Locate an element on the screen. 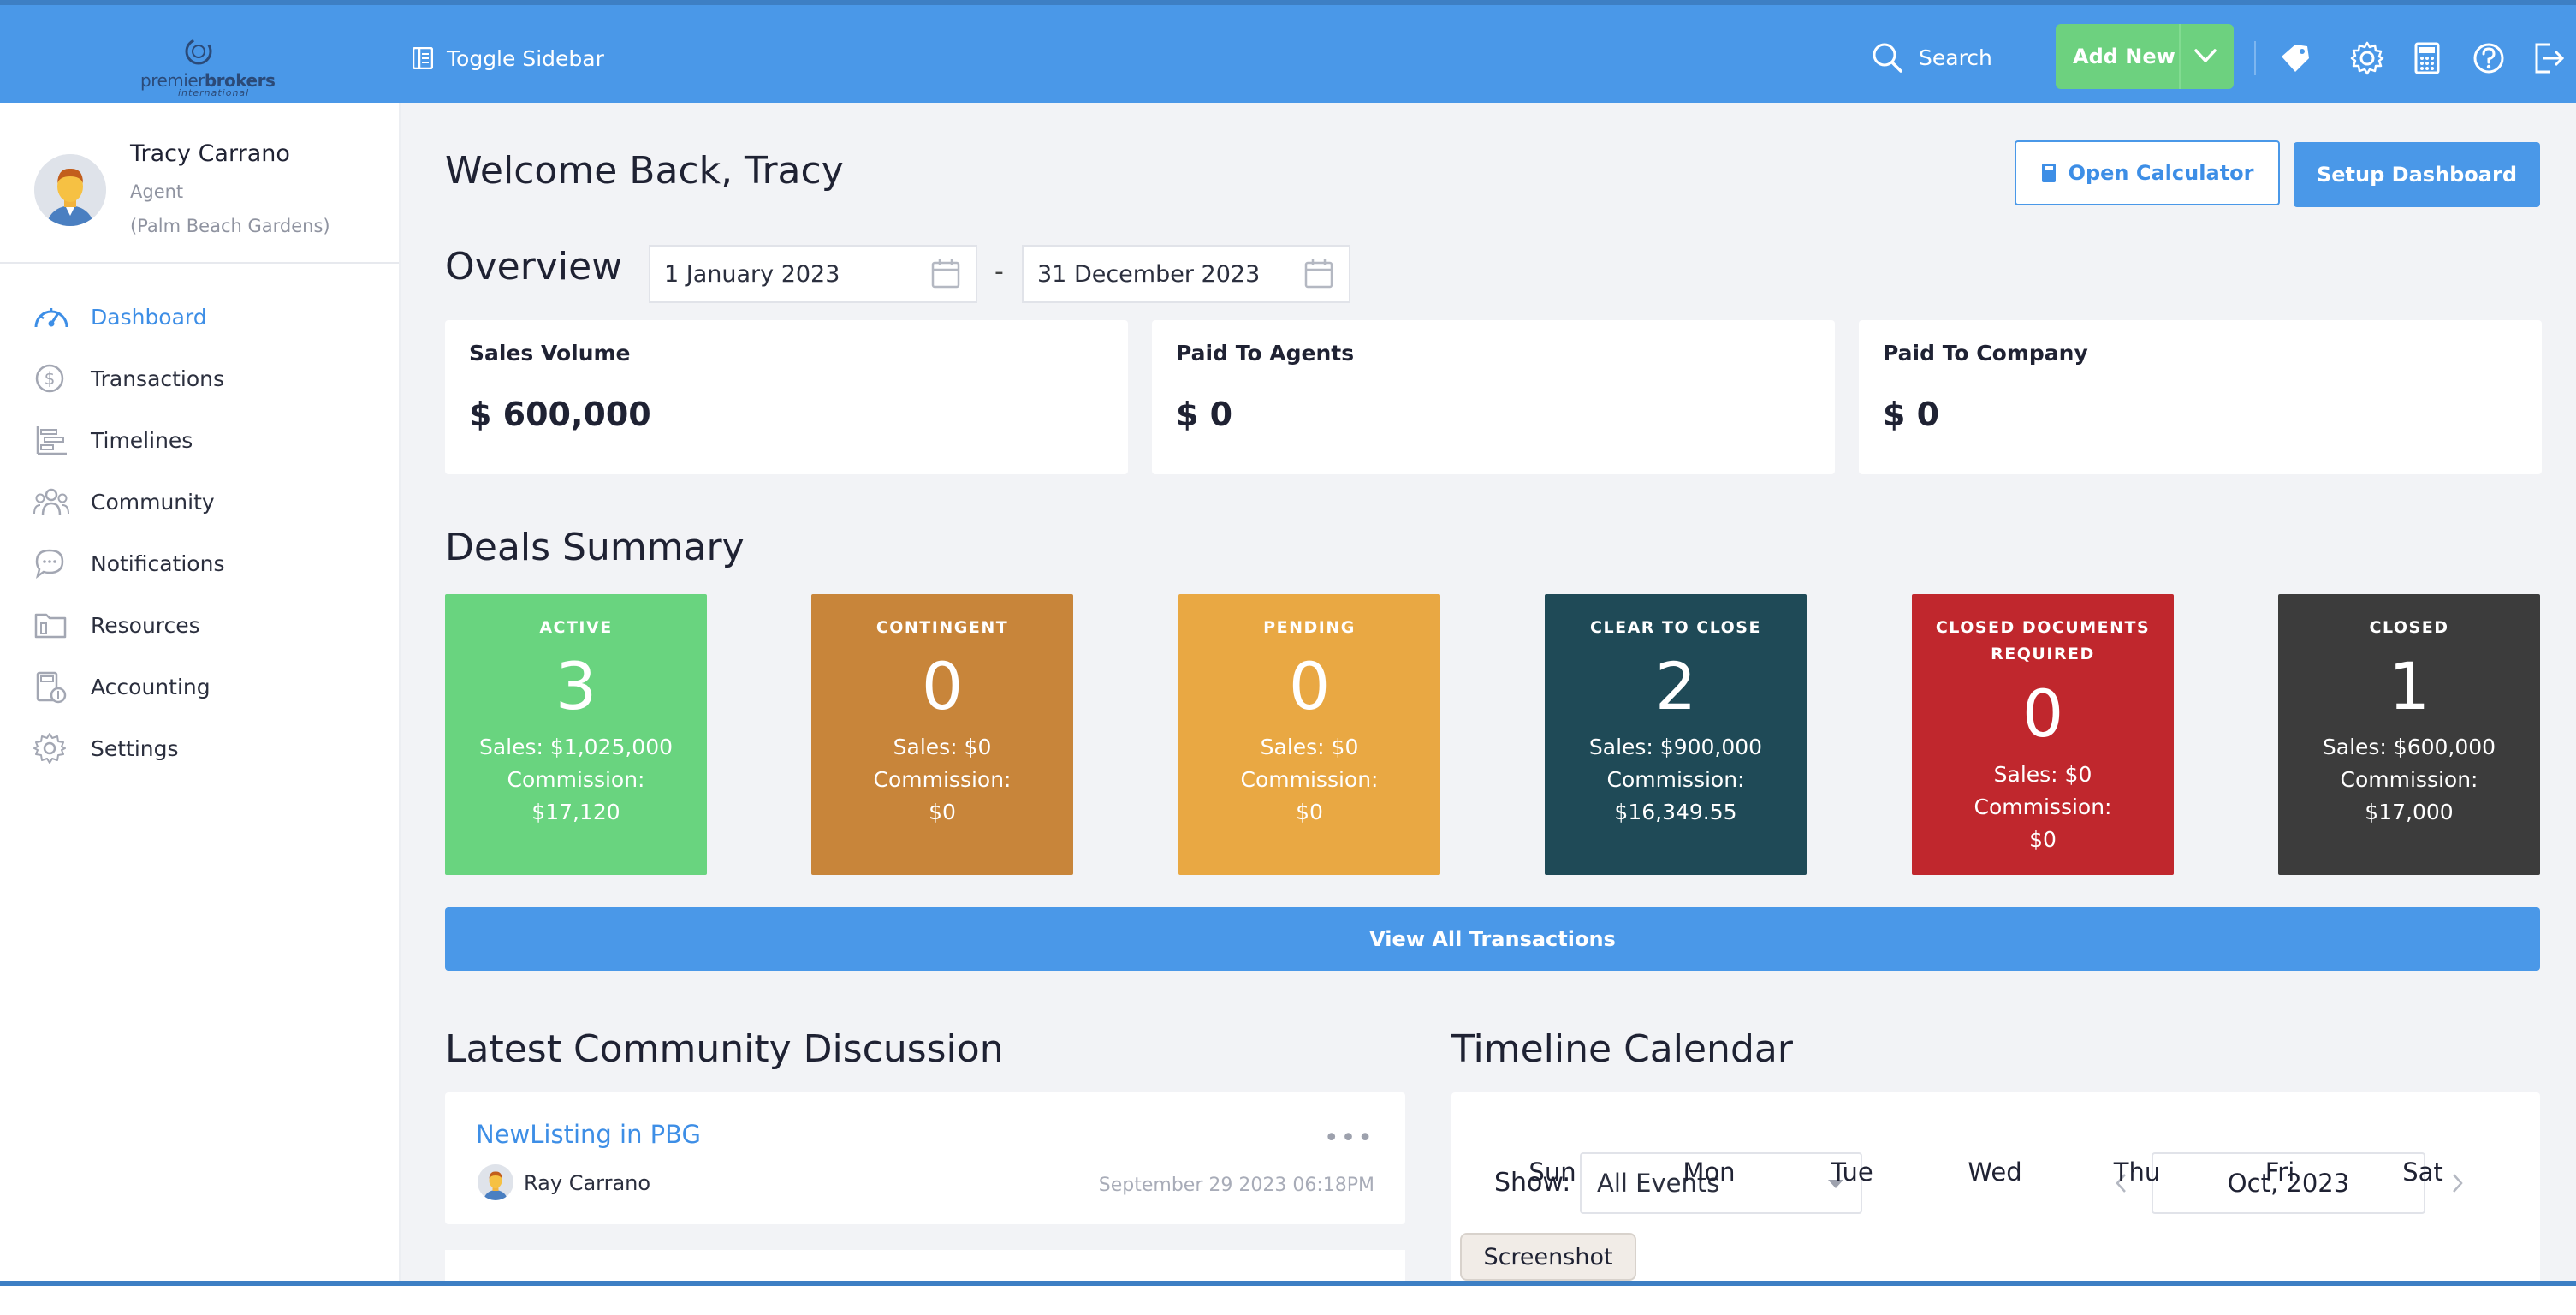  date-from-field: 1 January 2023 is located at coordinates (813, 274).